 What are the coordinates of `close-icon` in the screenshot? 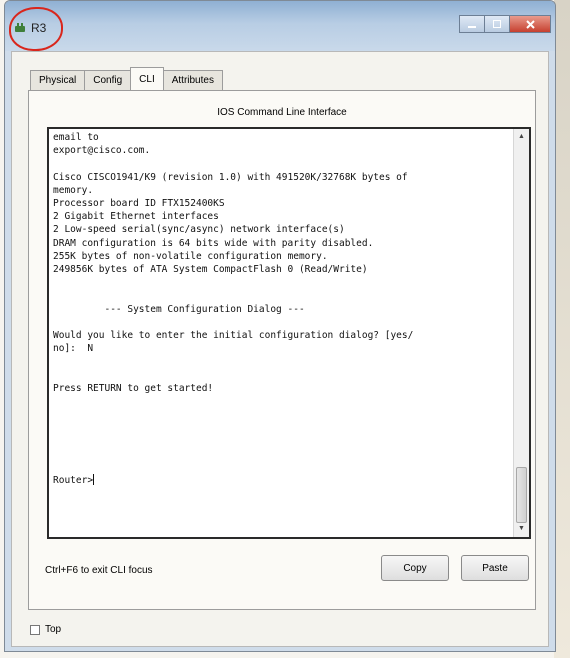 It's located at (530, 24).